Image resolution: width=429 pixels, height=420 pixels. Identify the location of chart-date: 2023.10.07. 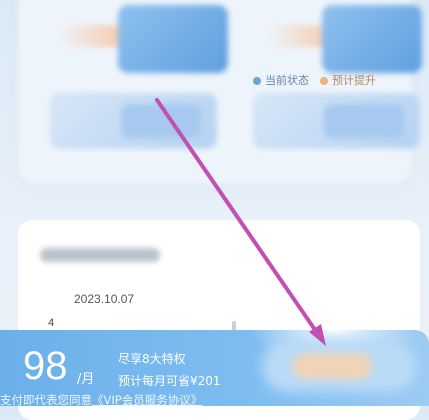
(104, 299).